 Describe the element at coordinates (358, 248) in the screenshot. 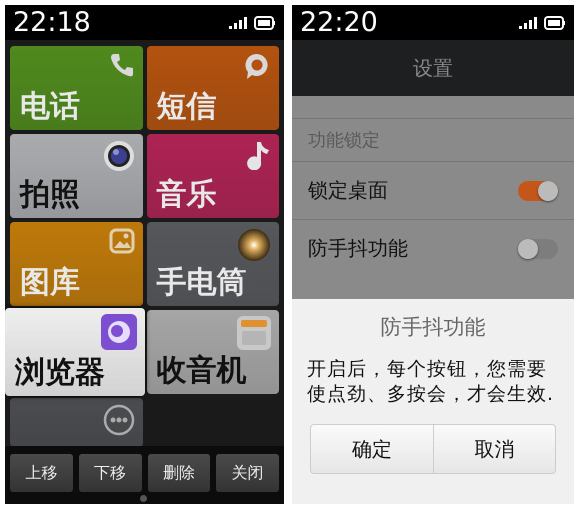

I see `setting-label: 防手抖功能` at that location.